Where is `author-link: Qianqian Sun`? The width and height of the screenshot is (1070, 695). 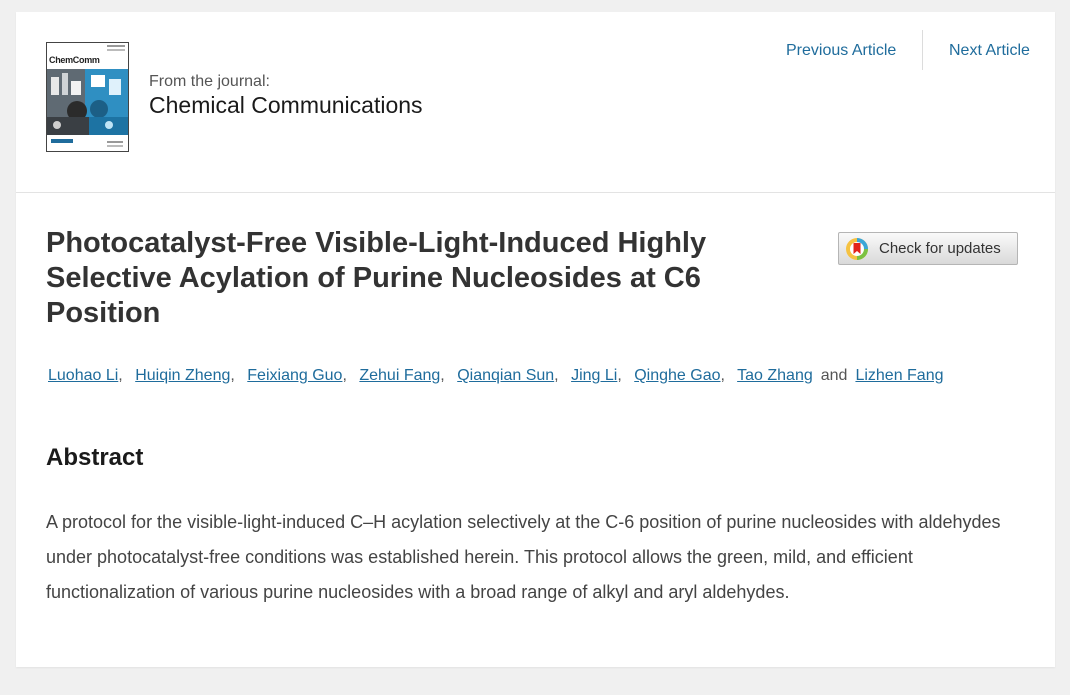 author-link: Qianqian Sun is located at coordinates (505, 375).